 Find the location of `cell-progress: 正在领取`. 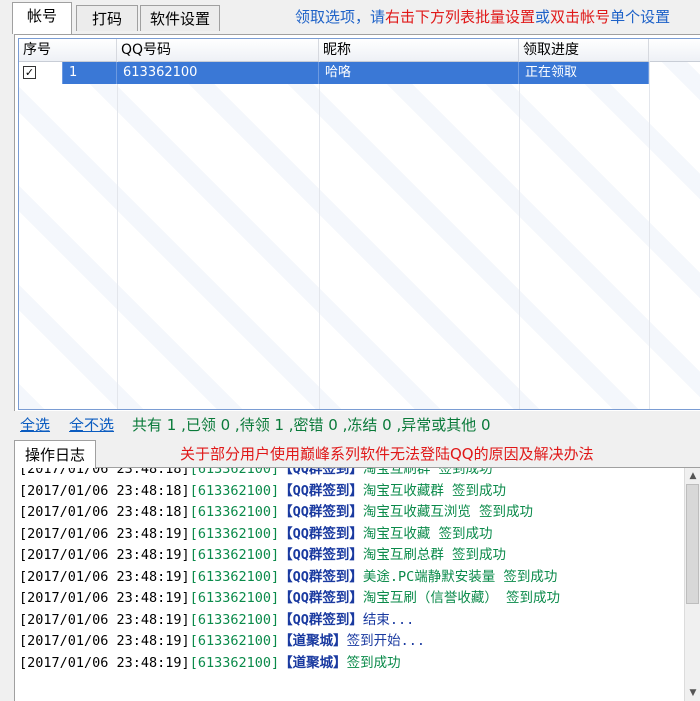

cell-progress: 正在领取 is located at coordinates (584, 73).